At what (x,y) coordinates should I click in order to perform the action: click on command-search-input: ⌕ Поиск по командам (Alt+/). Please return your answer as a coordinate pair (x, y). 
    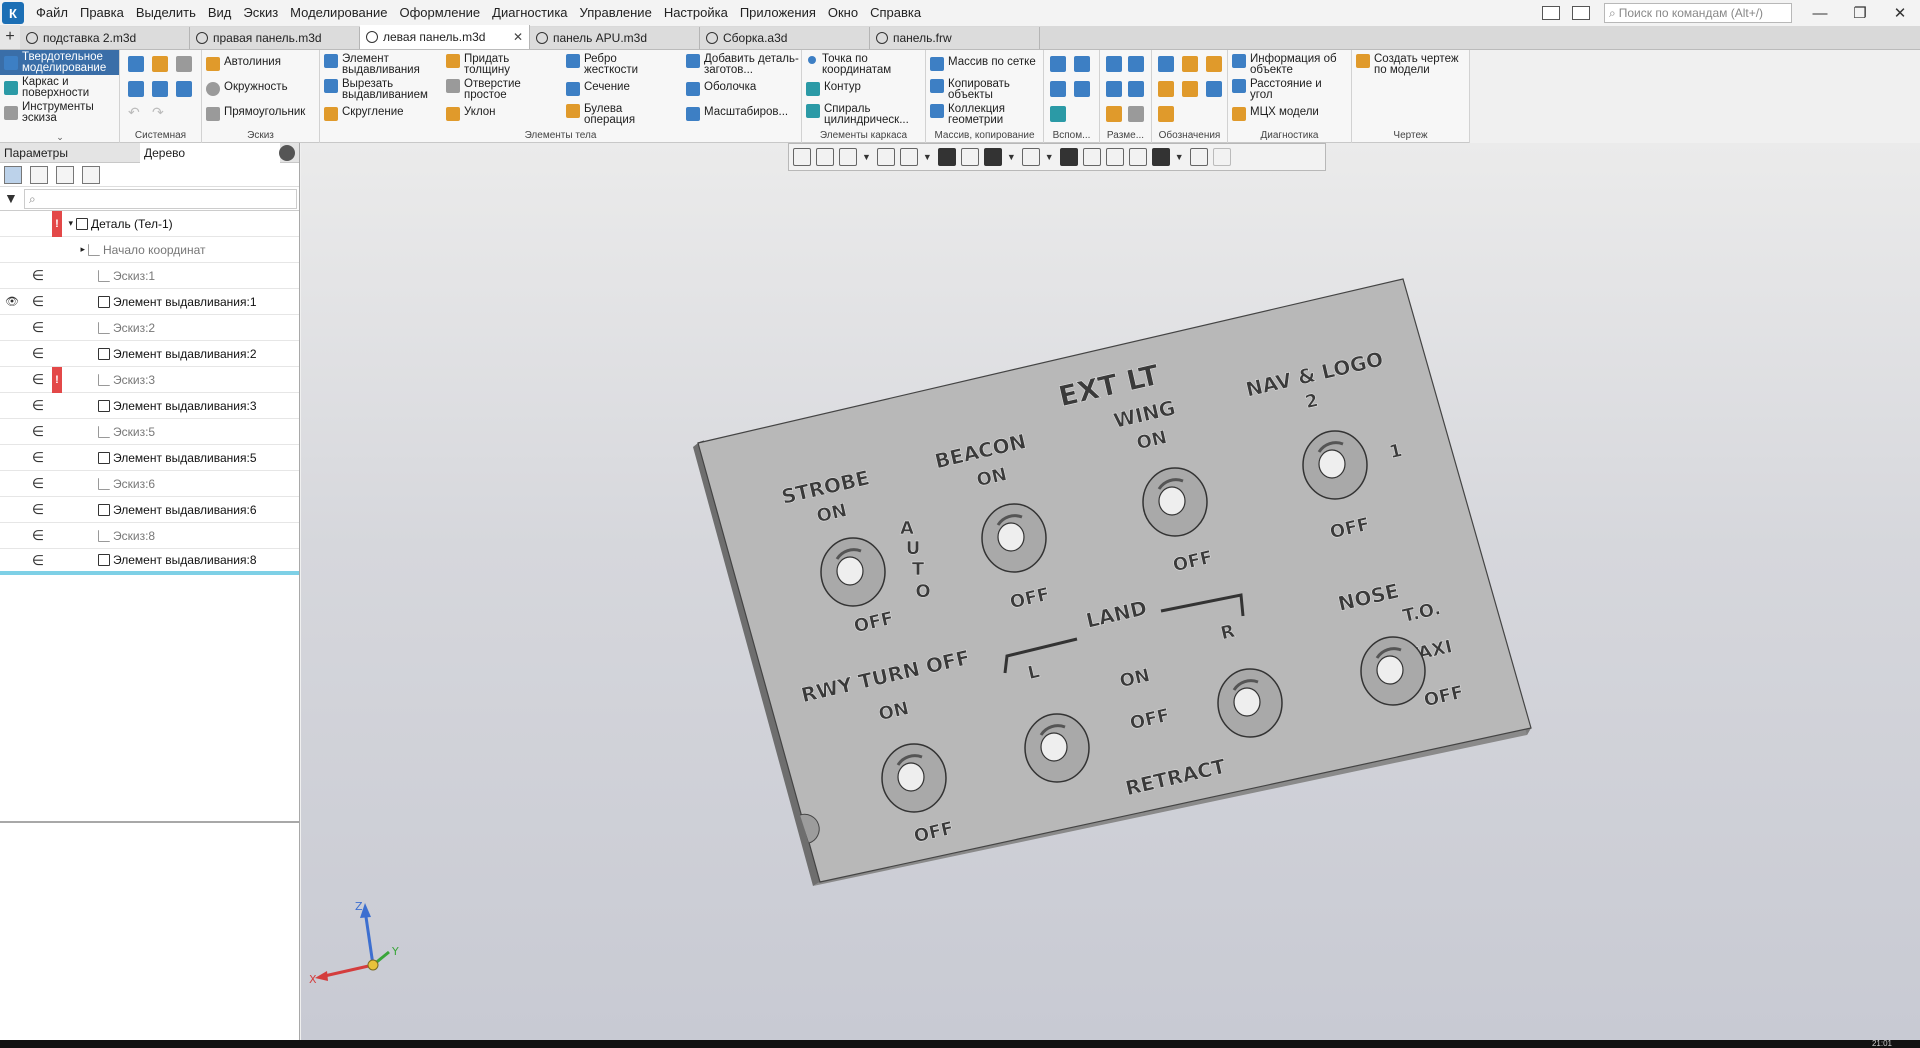
    Looking at the image, I should click on (1698, 13).